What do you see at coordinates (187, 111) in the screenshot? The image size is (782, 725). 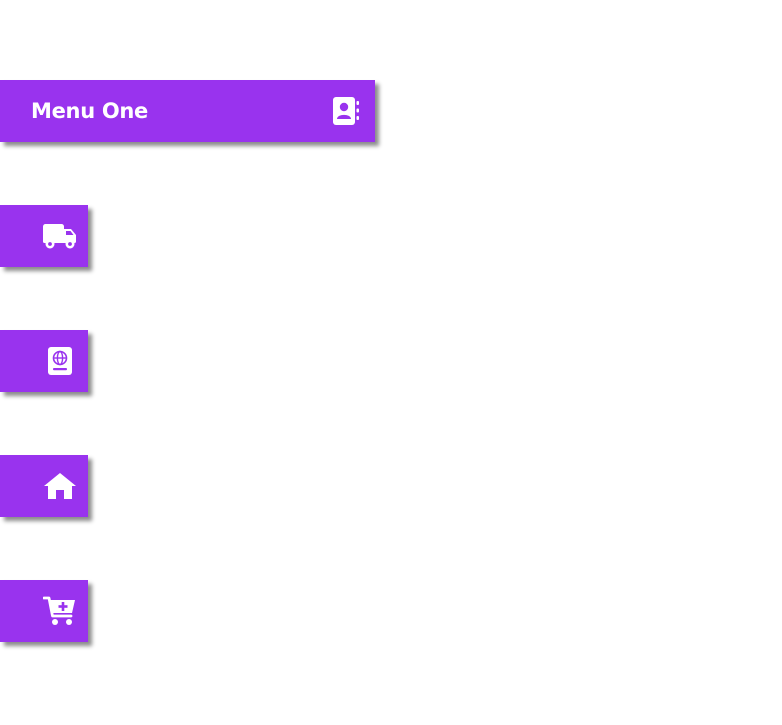 I see `menu-item-menu-one: Menu One` at bounding box center [187, 111].